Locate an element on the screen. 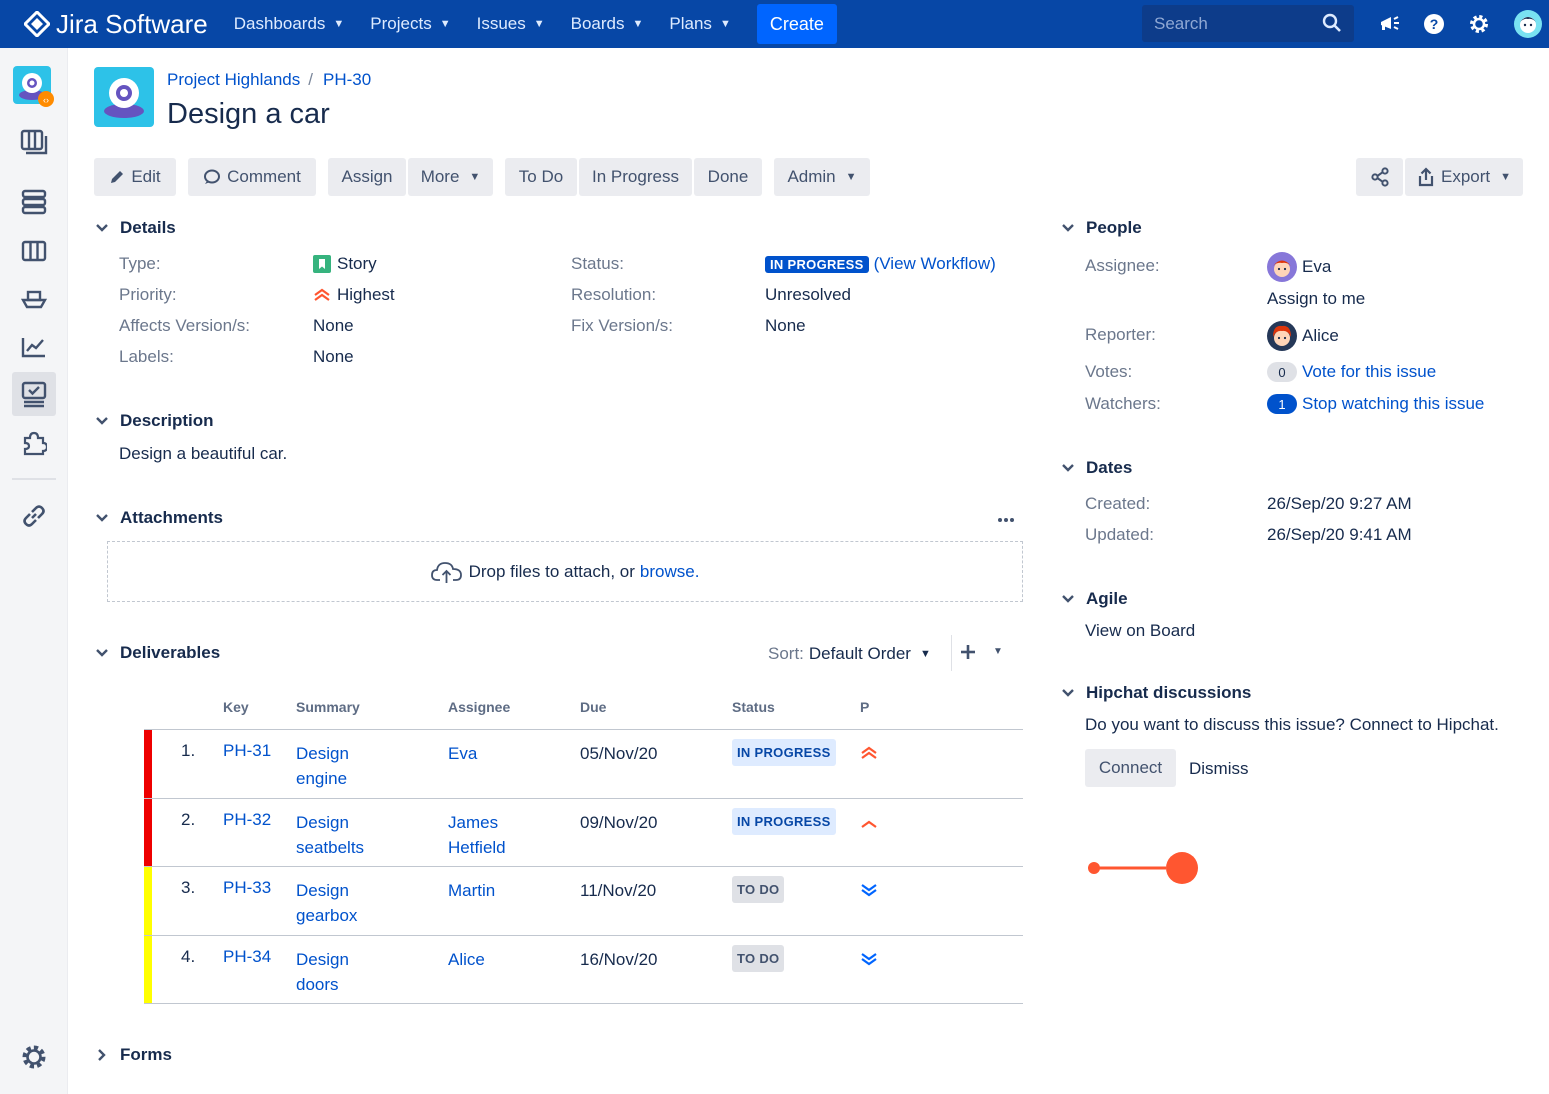  stop-watching-link: Stop watching this issue is located at coordinates (1393, 404).